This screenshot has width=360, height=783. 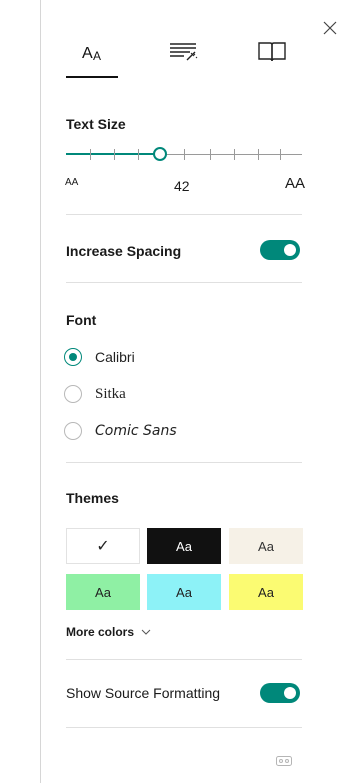 What do you see at coordinates (96, 124) in the screenshot?
I see `text-size-title: Text Size` at bounding box center [96, 124].